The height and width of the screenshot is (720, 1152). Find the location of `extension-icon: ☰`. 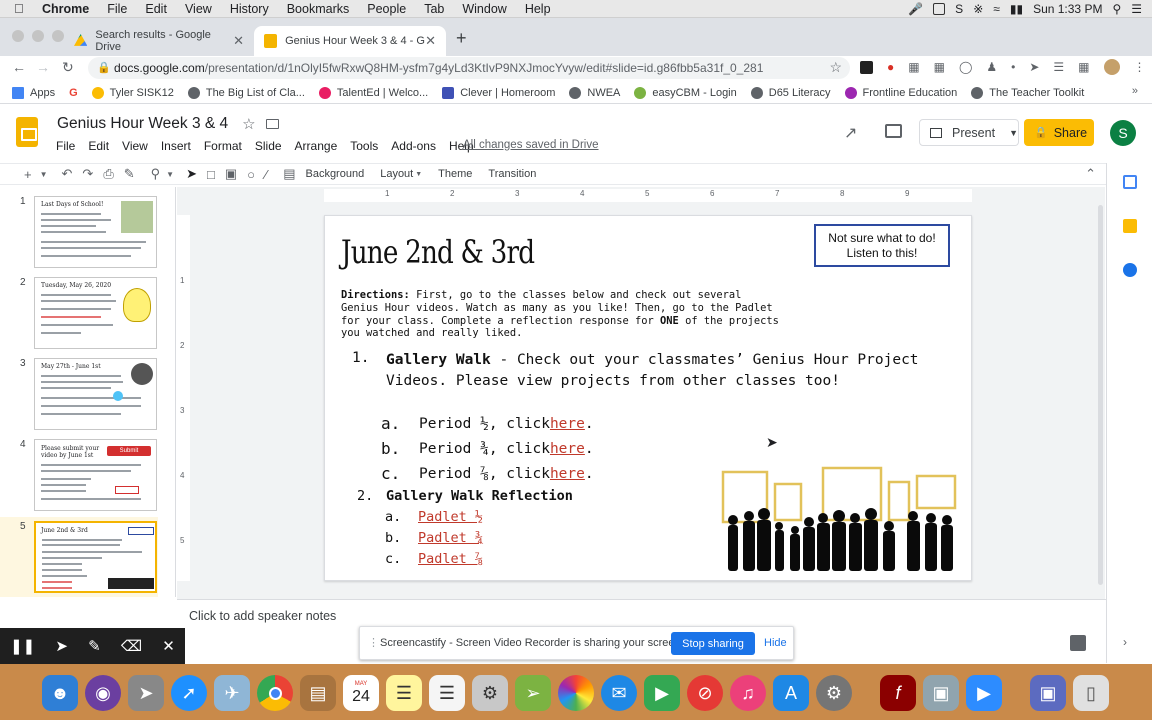

extension-icon: ☰ is located at coordinates (1058, 67).